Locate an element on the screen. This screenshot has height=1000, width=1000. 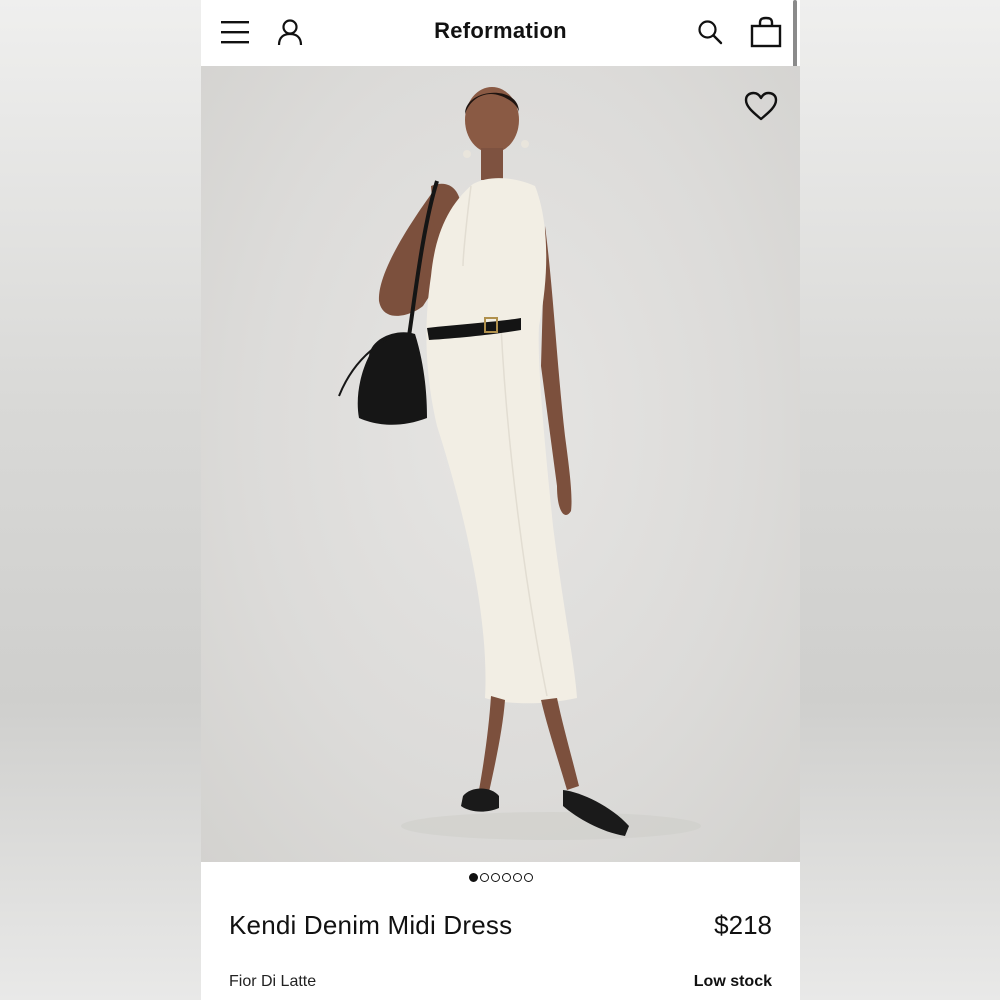
favorite-button is located at coordinates (761, 106).